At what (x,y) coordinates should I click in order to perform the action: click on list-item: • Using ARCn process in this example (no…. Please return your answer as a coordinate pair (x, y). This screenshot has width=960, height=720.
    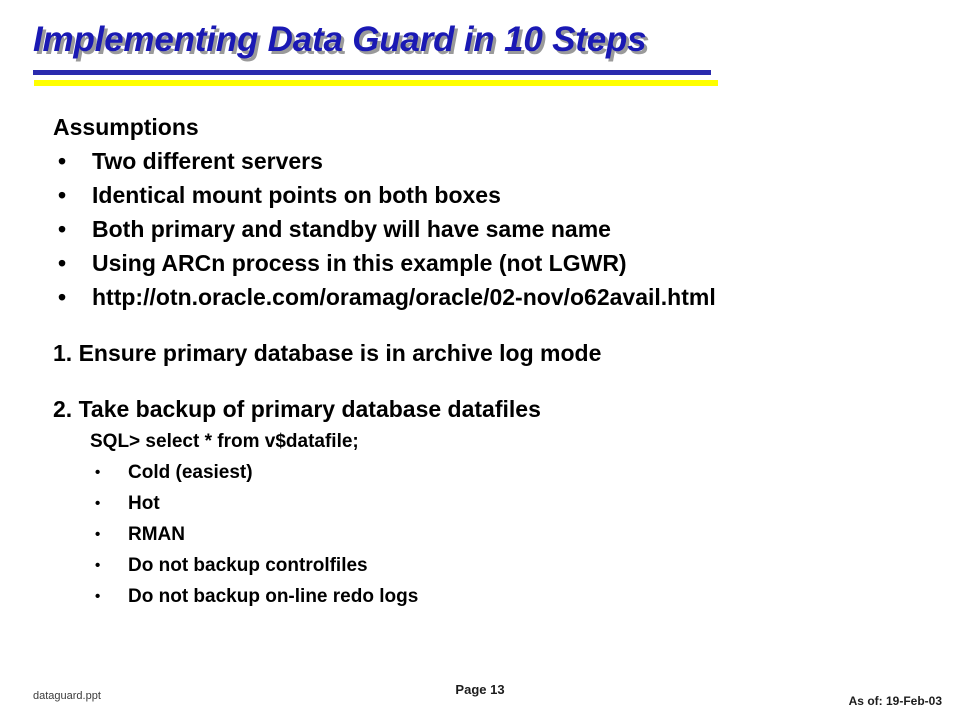
    Looking at the image, I should click on (509, 265).